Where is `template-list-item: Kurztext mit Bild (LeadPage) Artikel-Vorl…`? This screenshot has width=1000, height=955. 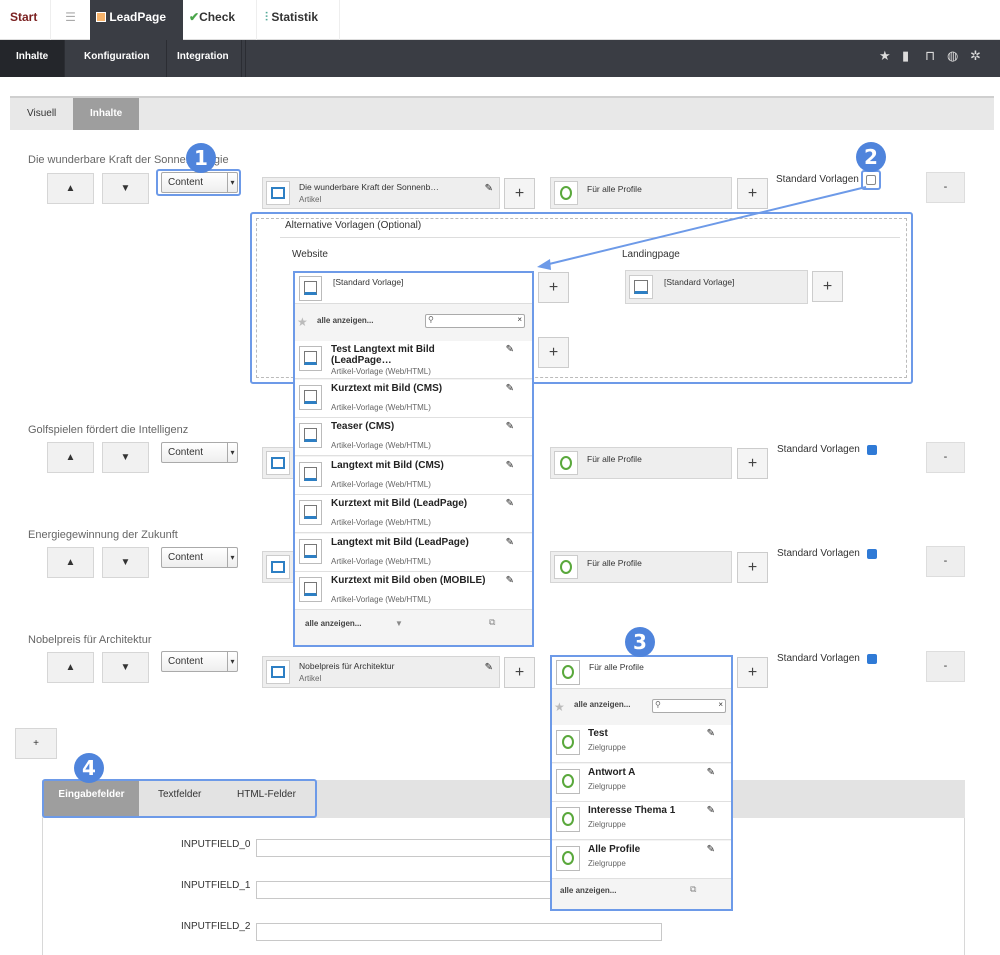
template-list-item: Kurztext mit Bild (LeadPage) Artikel-Vorl… is located at coordinates (413, 514).